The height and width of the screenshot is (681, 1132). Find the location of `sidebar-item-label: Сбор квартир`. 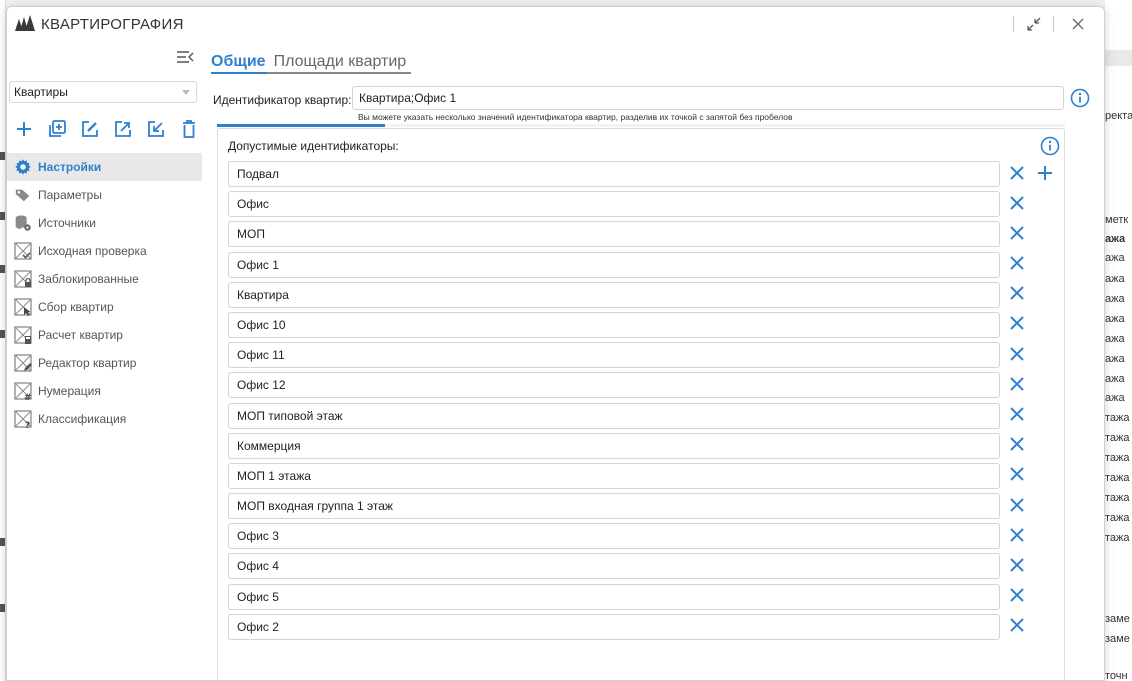

sidebar-item-label: Сбор квартир is located at coordinates (76, 307).